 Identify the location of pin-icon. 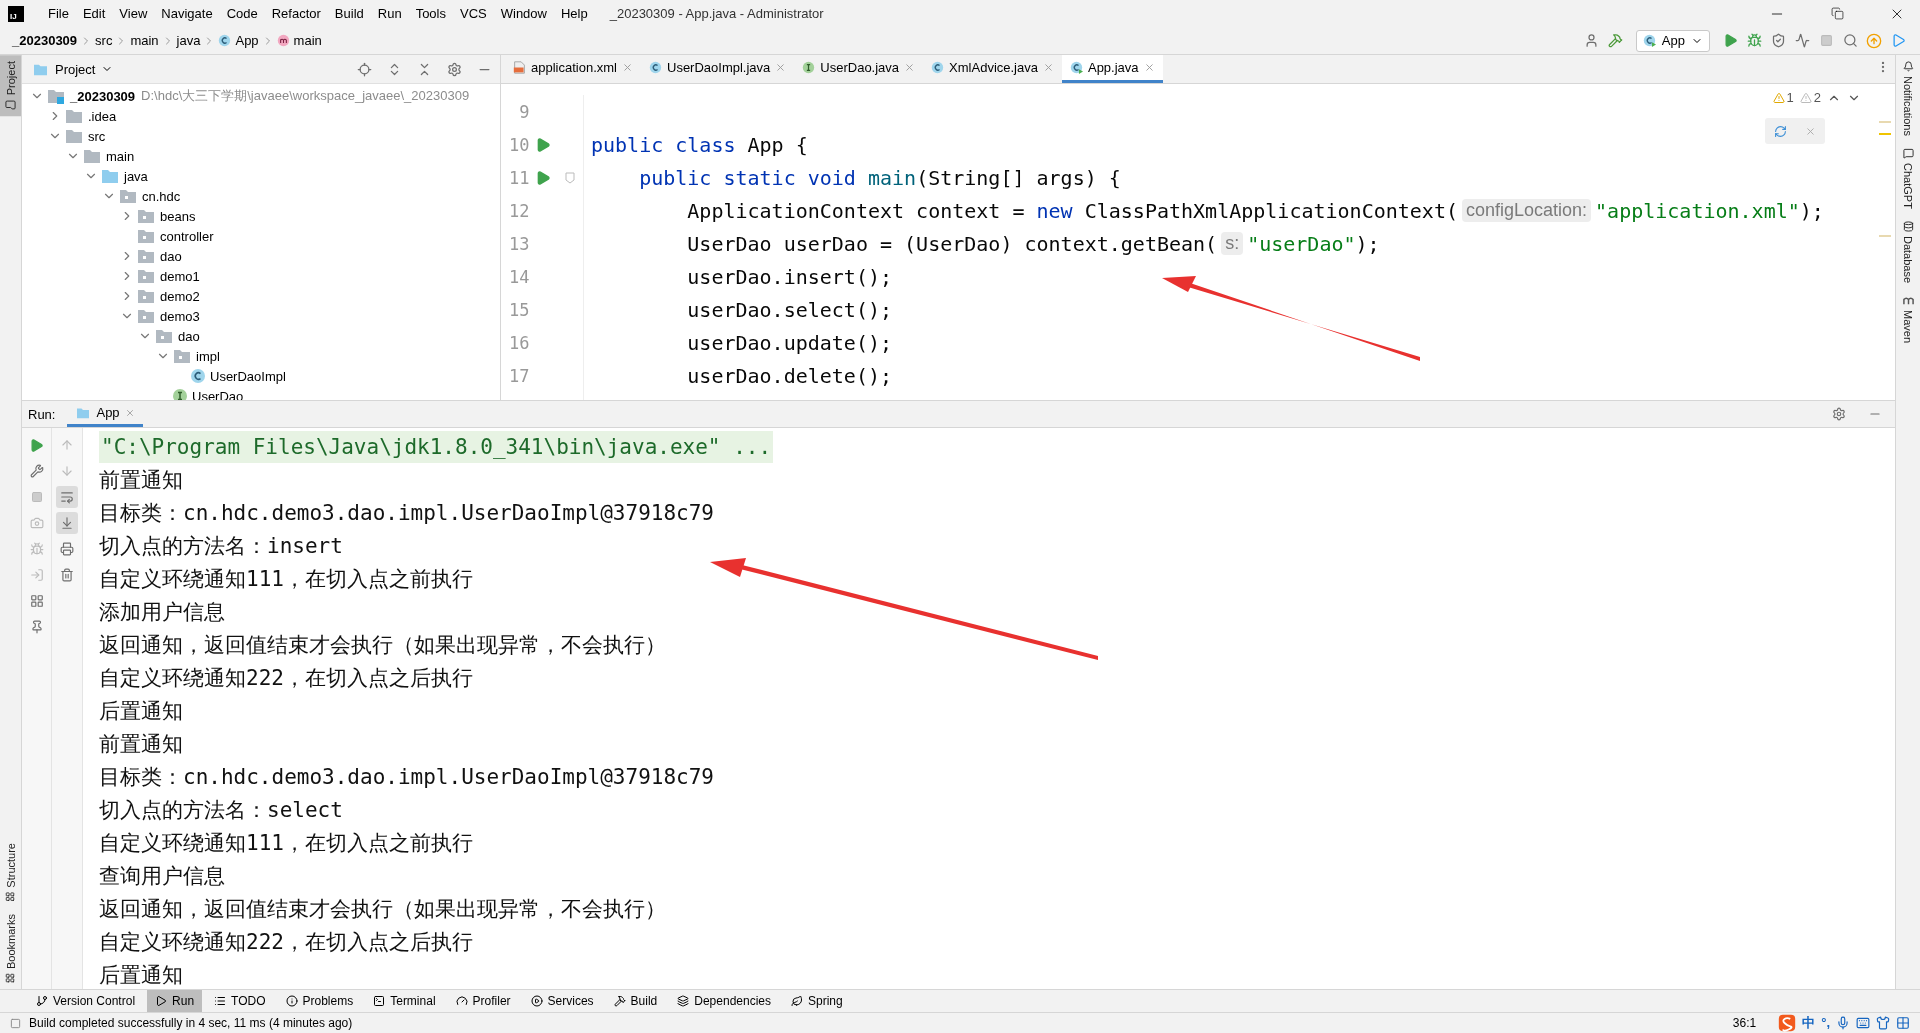
(36, 627).